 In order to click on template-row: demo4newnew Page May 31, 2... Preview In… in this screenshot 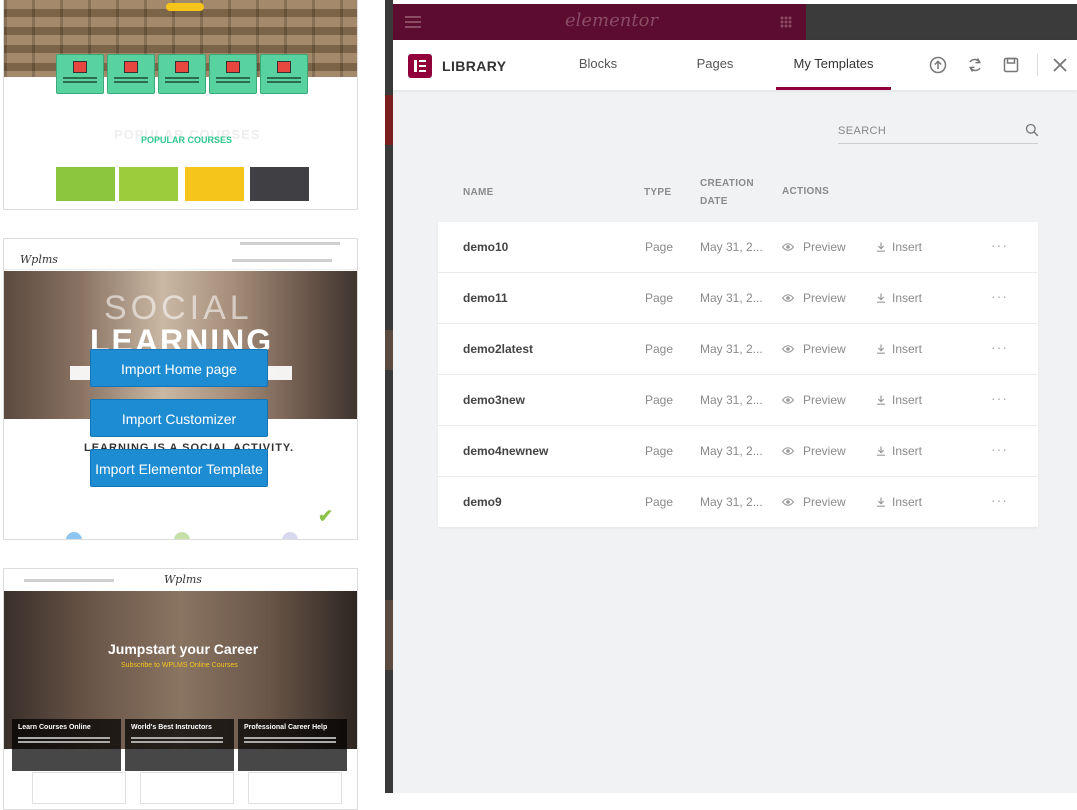, I will do `click(738, 451)`.